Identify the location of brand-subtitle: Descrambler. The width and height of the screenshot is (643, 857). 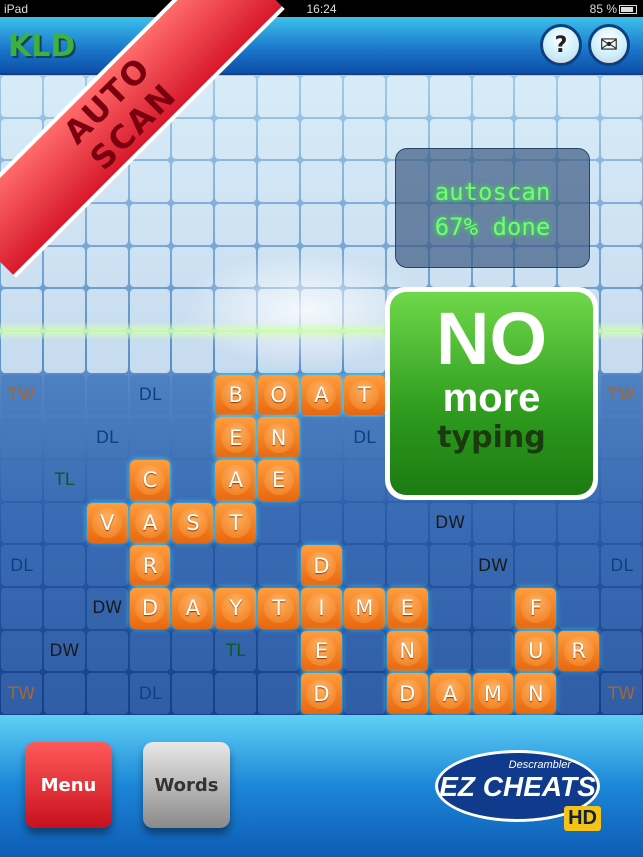
(539, 765).